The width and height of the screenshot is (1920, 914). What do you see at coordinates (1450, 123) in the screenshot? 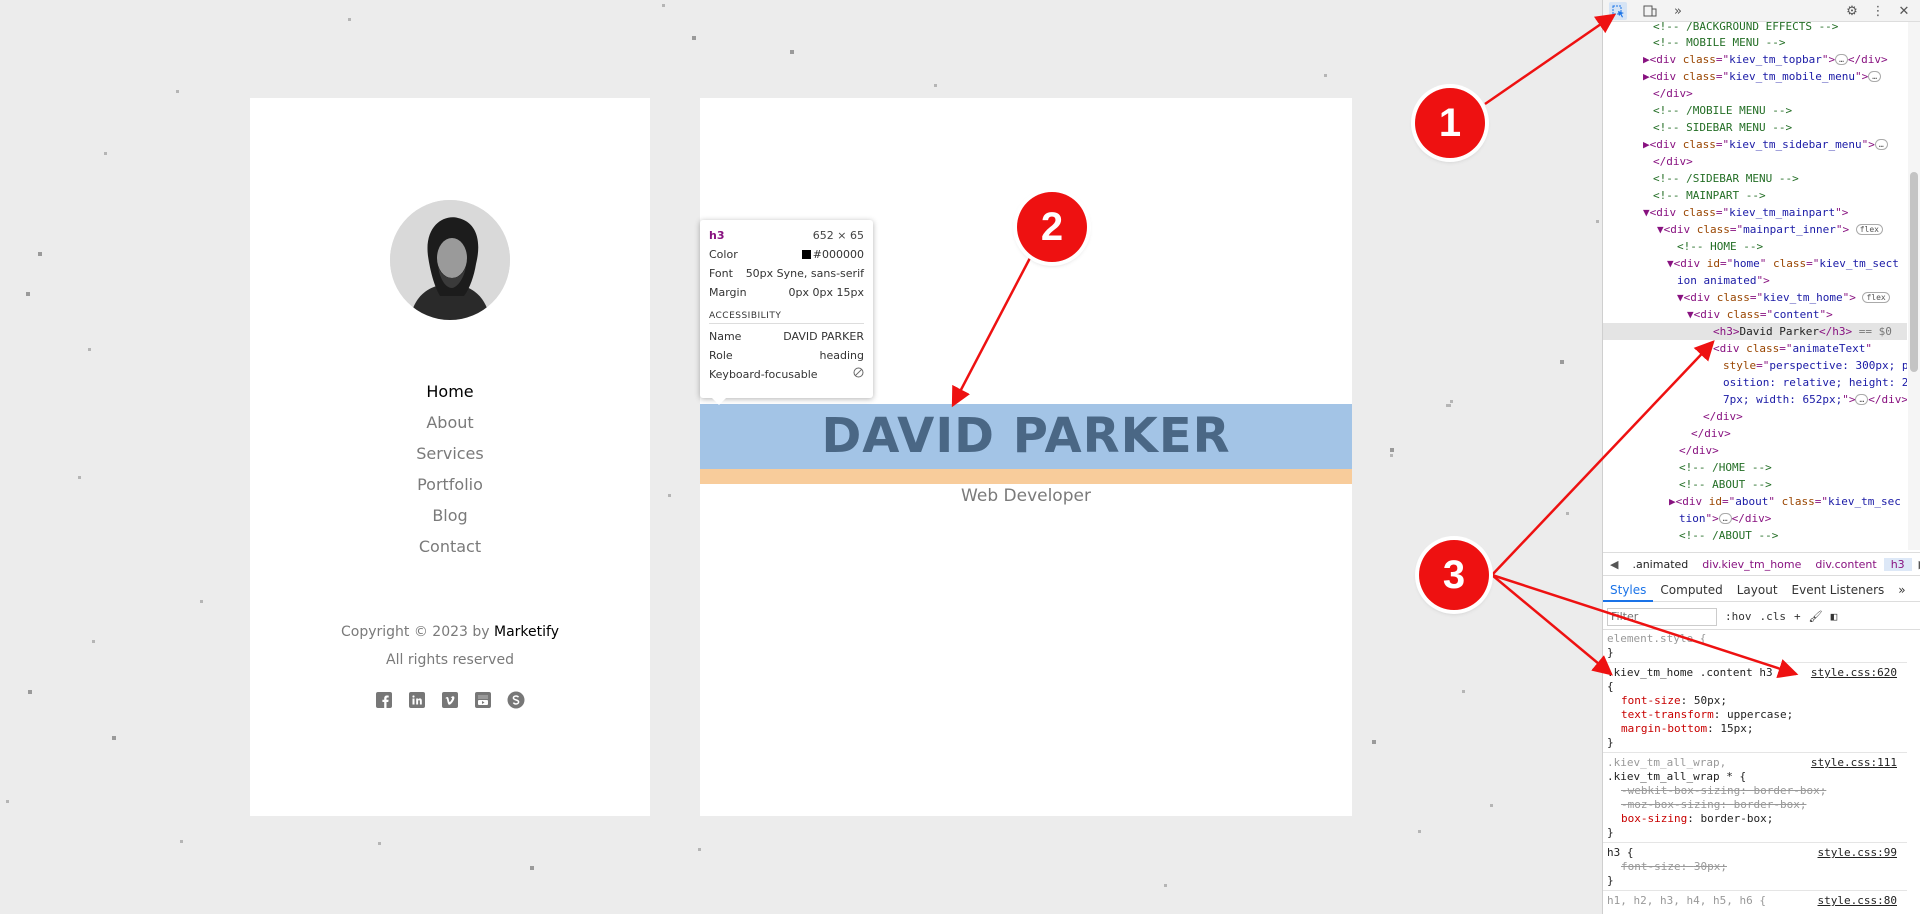
I see `annotation-badge-1: 1` at bounding box center [1450, 123].